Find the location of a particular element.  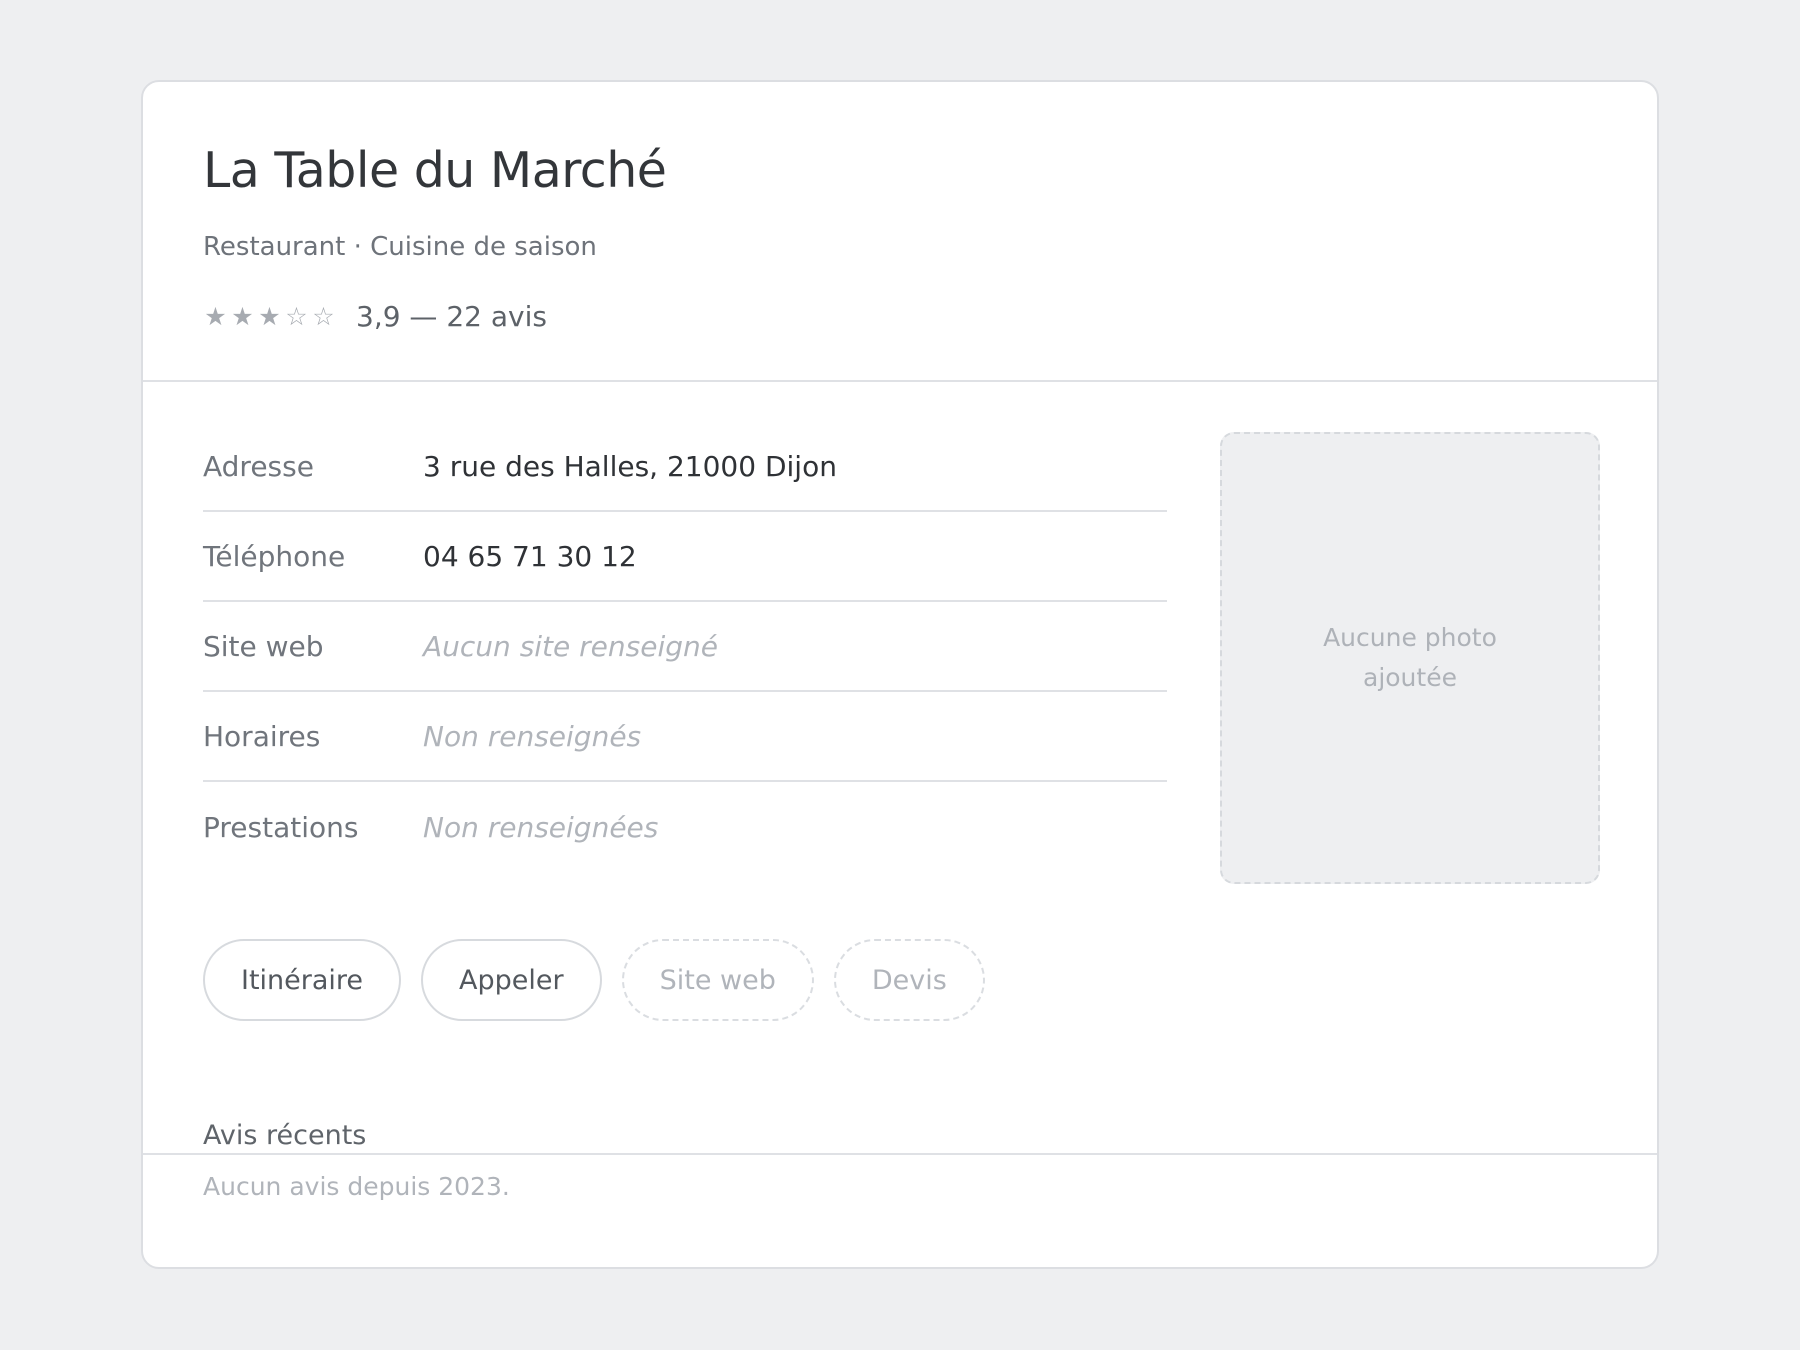

info-row-website: Site web Aucun site renseigné is located at coordinates (685, 647).